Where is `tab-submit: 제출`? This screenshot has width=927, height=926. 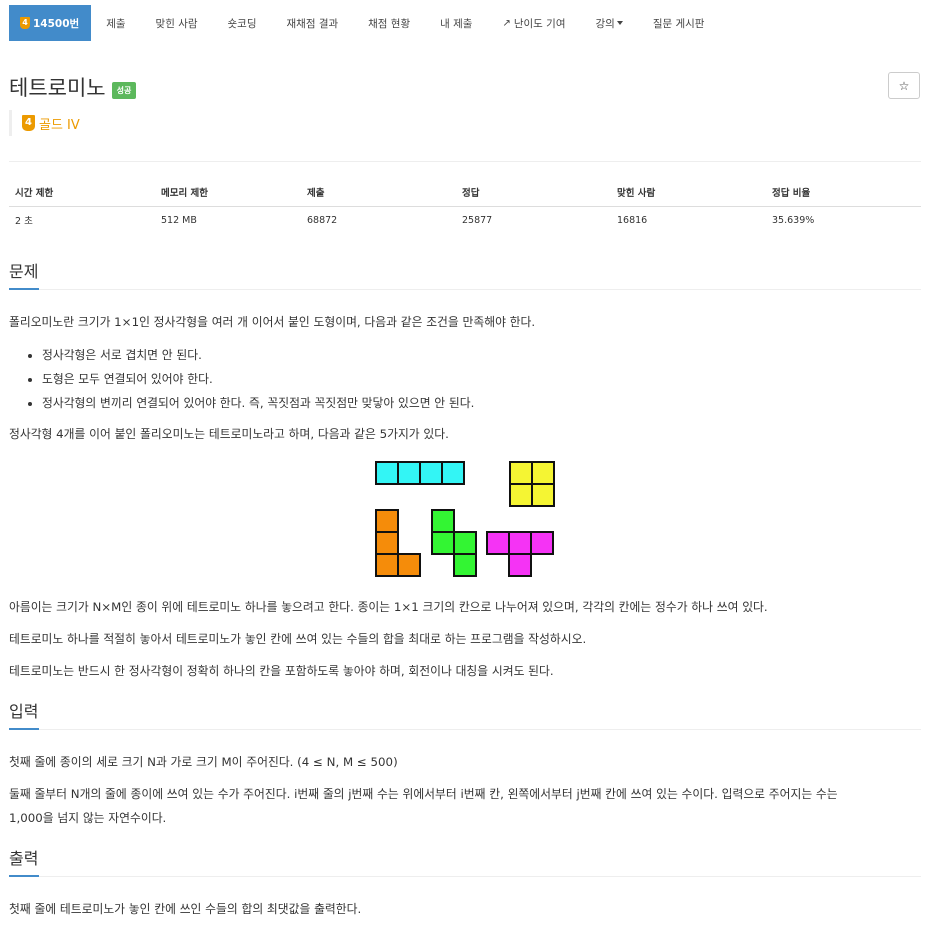 tab-submit: 제출 is located at coordinates (115, 23).